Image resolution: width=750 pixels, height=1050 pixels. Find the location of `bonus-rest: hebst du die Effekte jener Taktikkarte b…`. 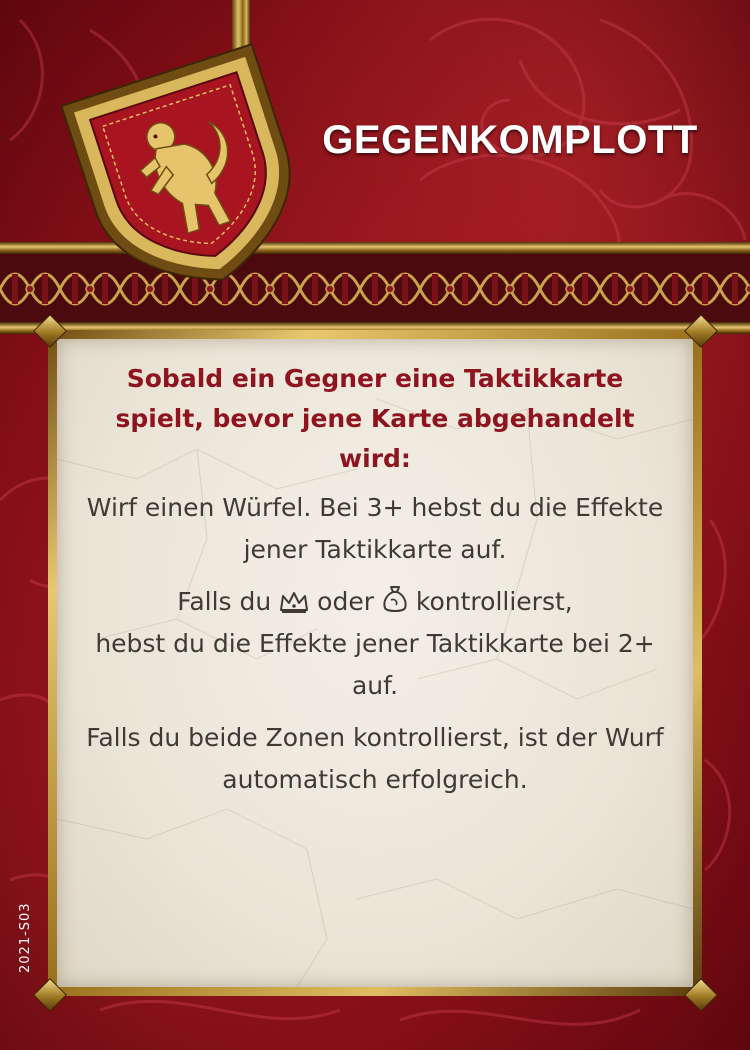

bonus-rest: hebst du die Effekte jener Taktikkarte b… is located at coordinates (375, 664).